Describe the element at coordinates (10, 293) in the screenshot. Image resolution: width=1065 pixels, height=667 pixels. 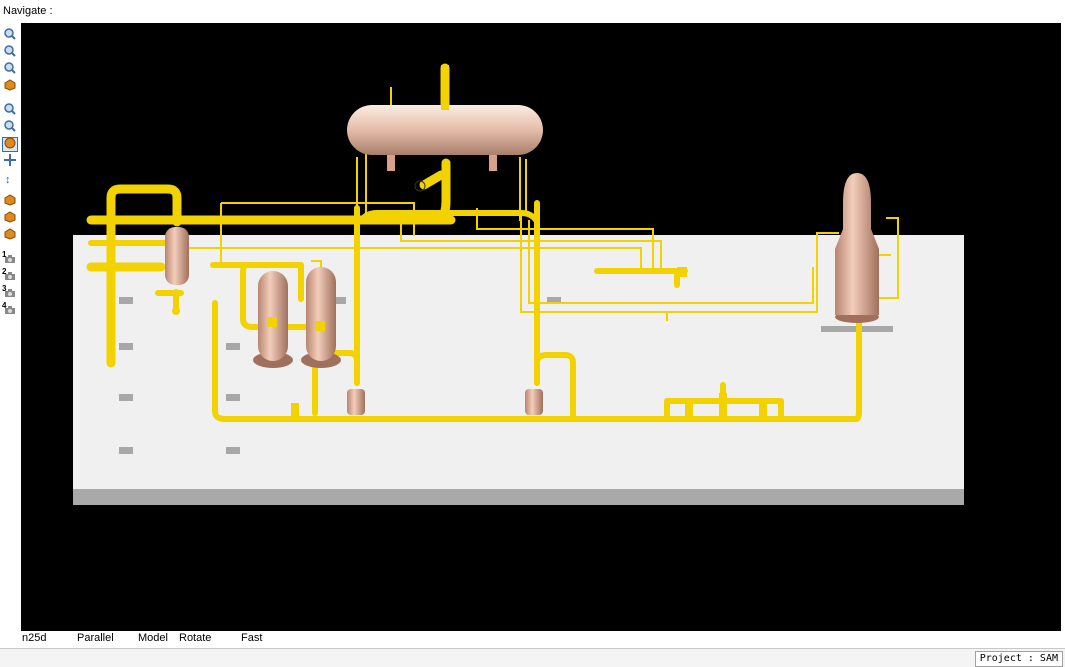
I see `toolbar-button-camera-3: 3` at that location.